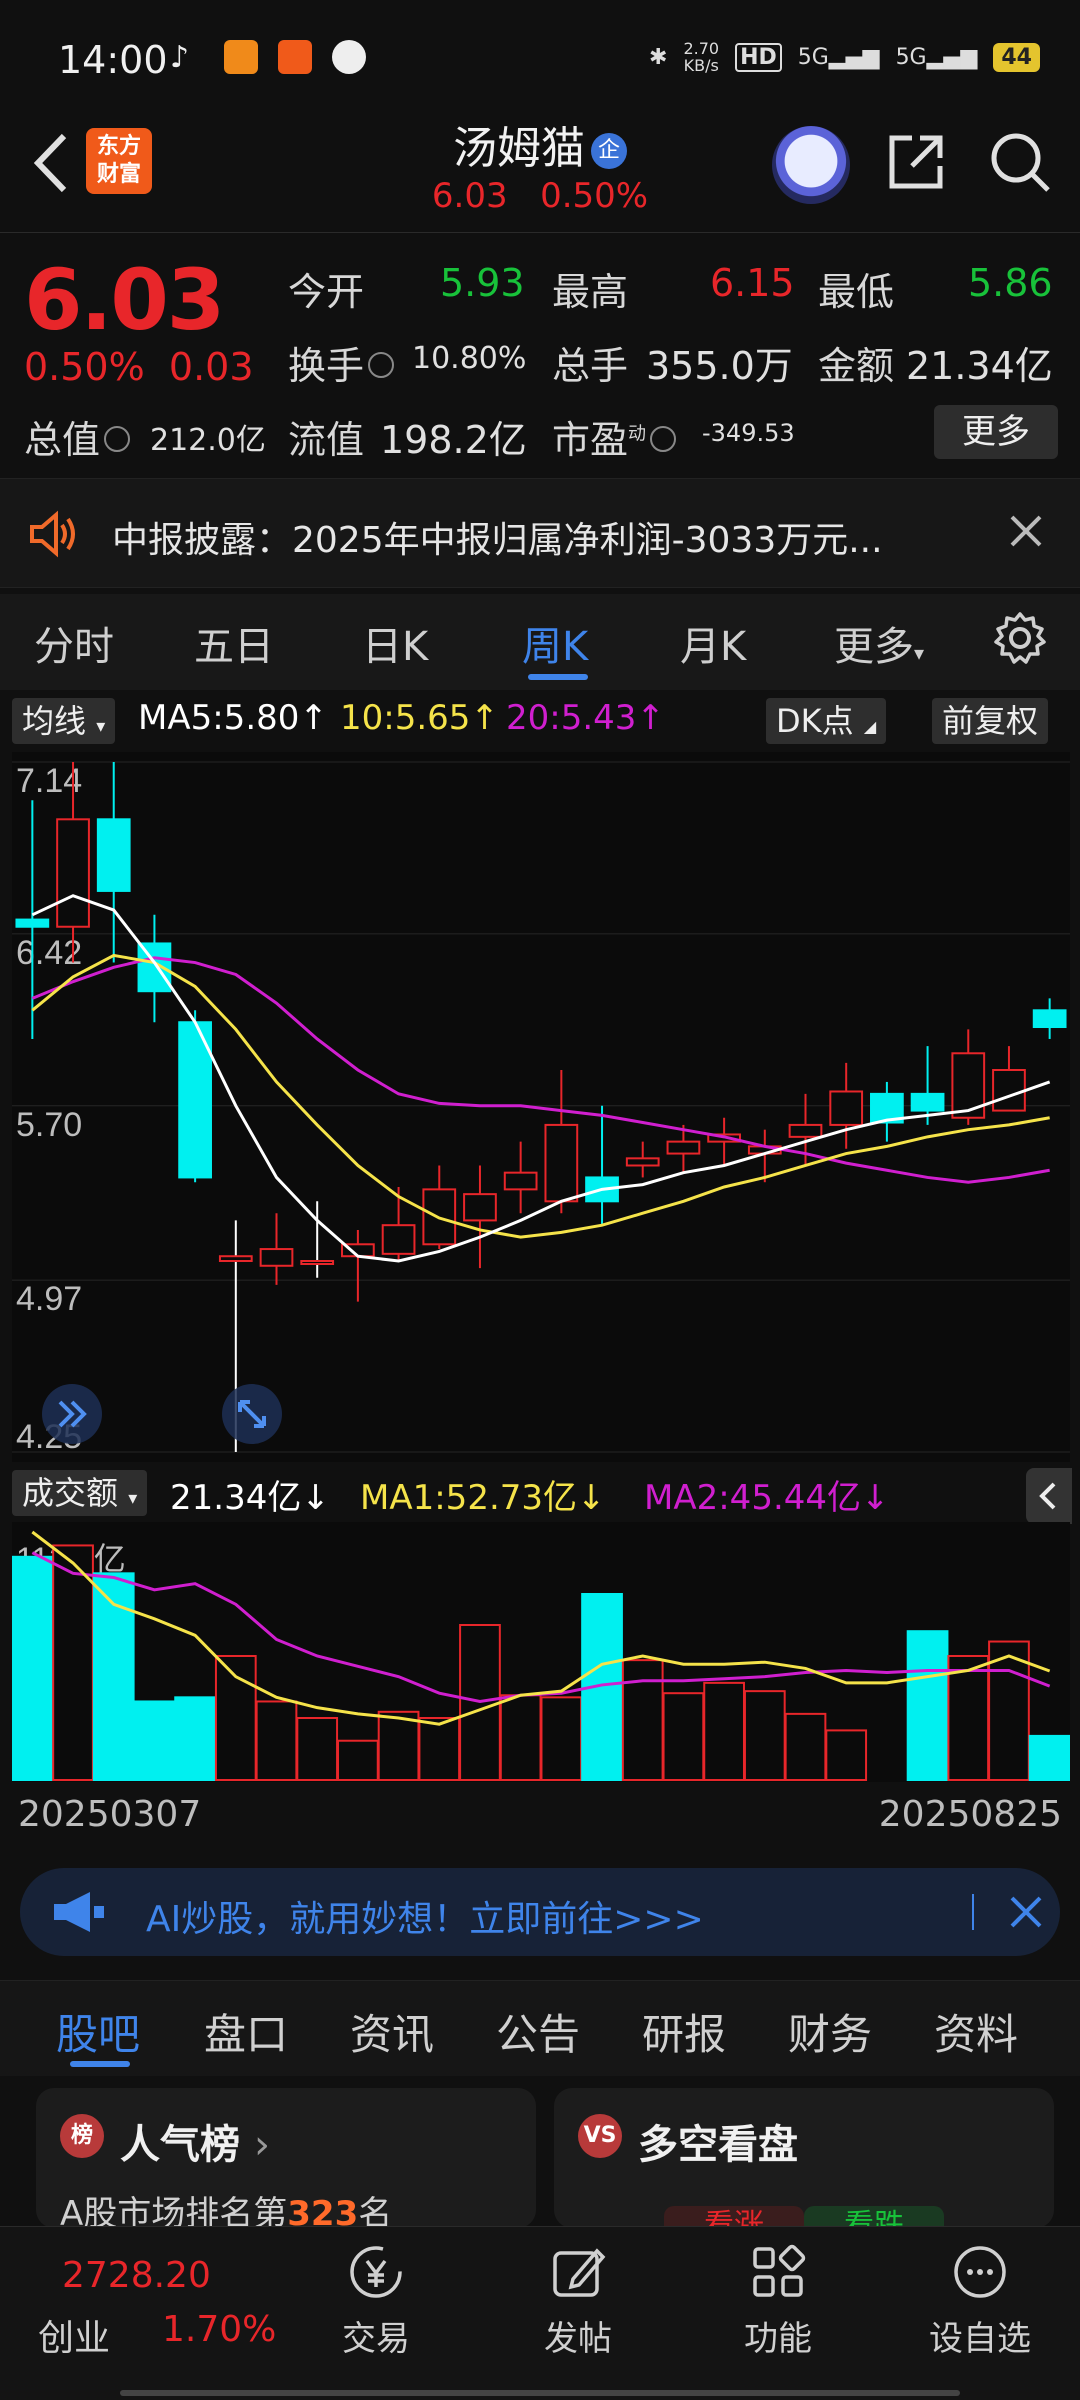  I want to click on high-label: 最高, so click(590, 292).